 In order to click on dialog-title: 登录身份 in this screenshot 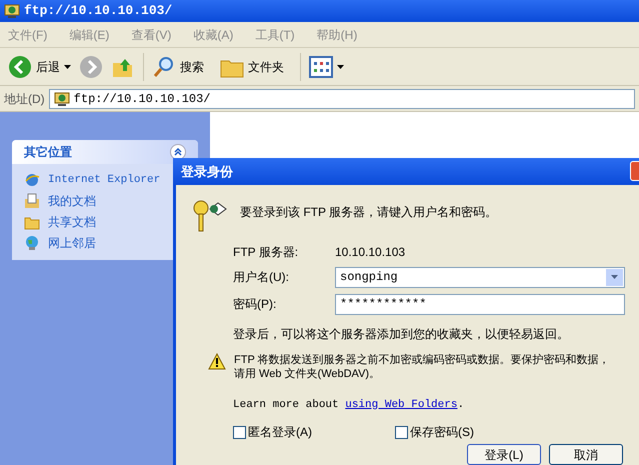, I will do `click(207, 171)`.